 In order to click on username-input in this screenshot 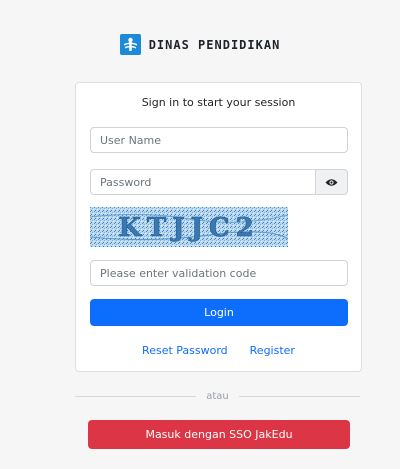, I will do `click(219, 140)`.